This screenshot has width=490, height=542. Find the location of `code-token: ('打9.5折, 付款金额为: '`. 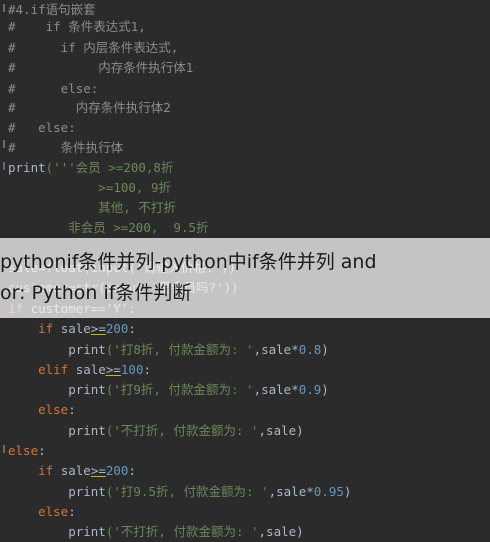

code-token: ('打9.5折, 付款金额为: ' is located at coordinates (187, 491).